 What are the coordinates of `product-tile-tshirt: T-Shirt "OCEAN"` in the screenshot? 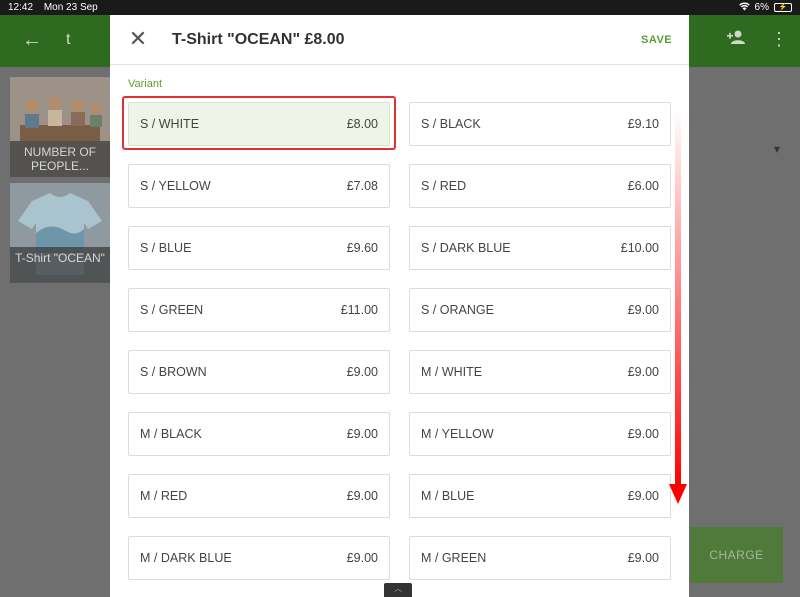 It's located at (60, 233).